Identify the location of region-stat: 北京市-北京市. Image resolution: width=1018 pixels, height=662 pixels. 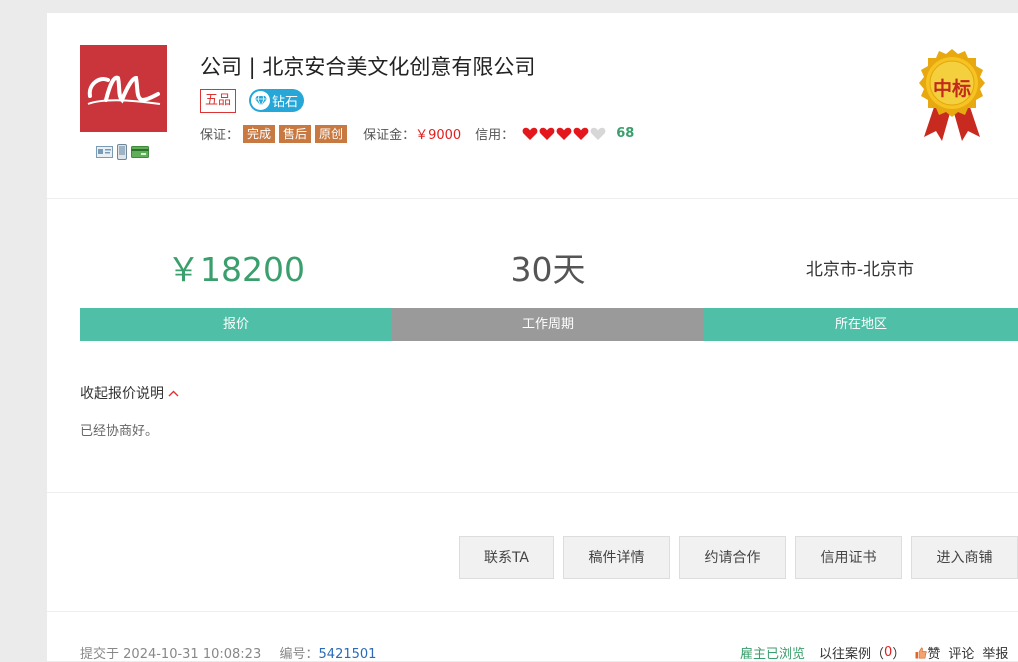
(860, 270).